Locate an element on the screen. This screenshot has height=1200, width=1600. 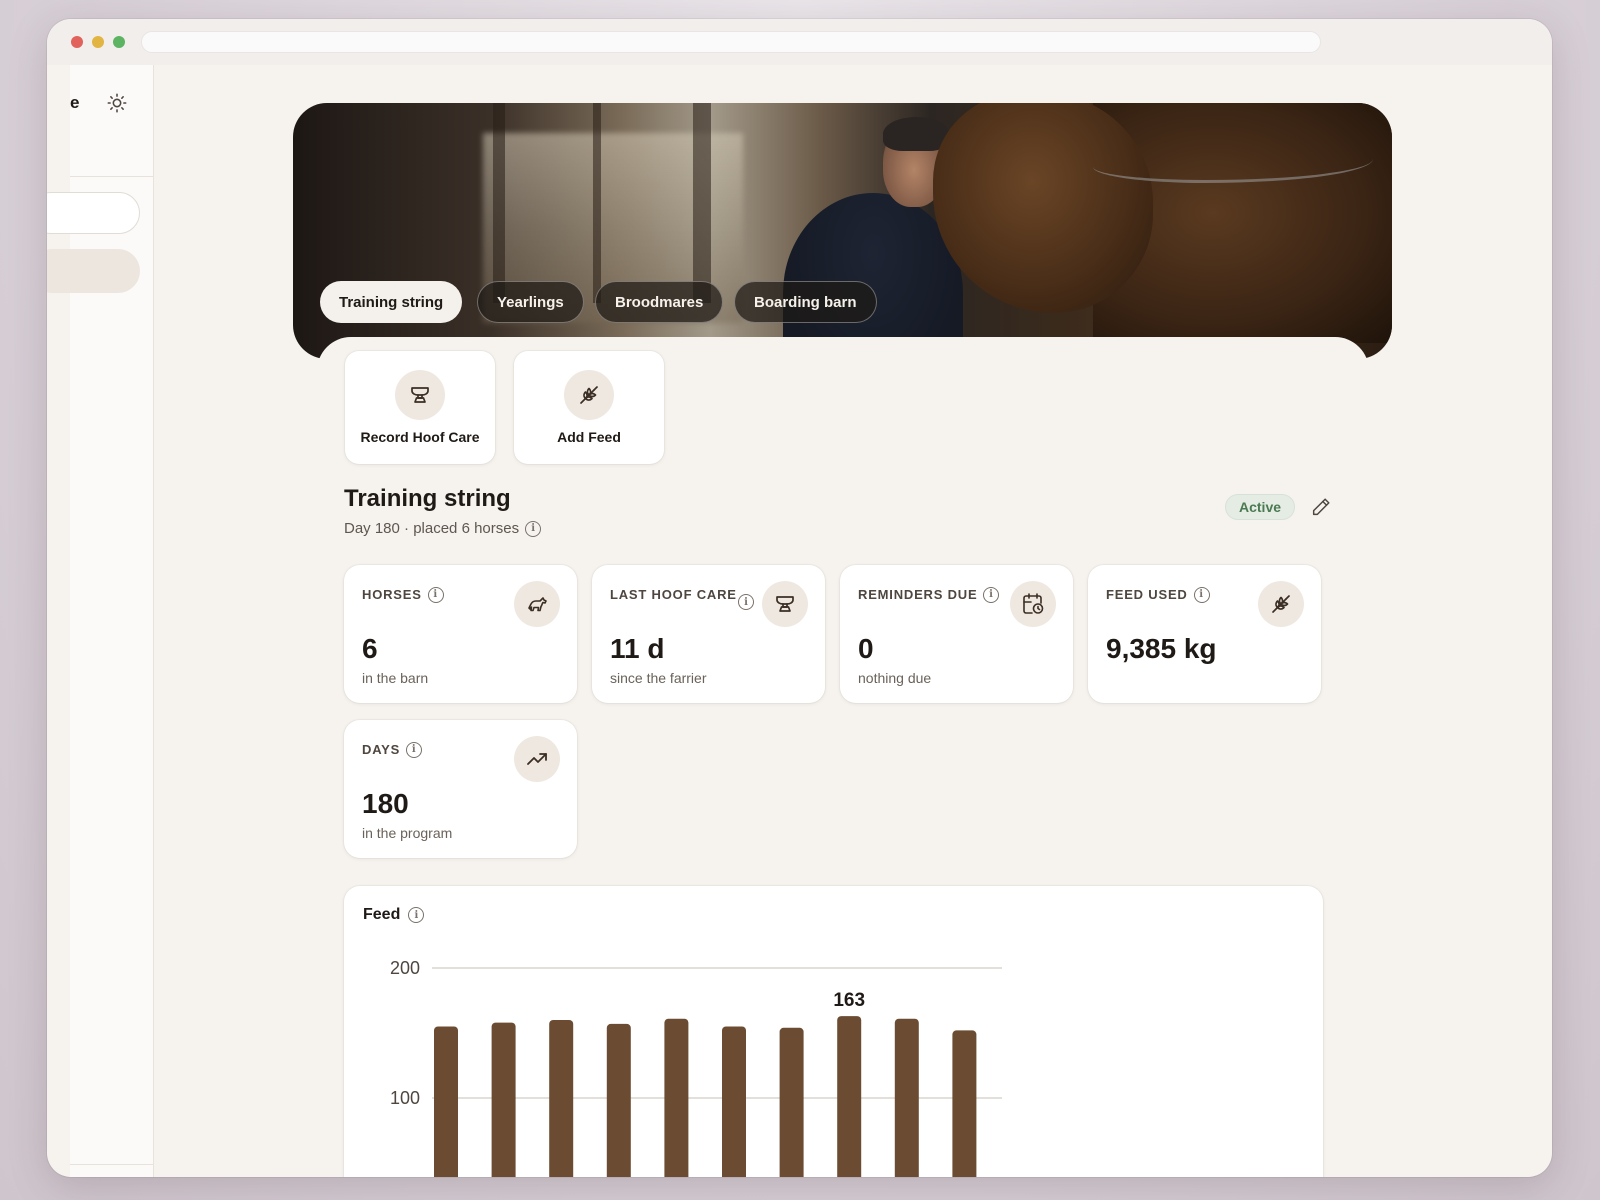
stat-value: 11 d is located at coordinates (637, 648).